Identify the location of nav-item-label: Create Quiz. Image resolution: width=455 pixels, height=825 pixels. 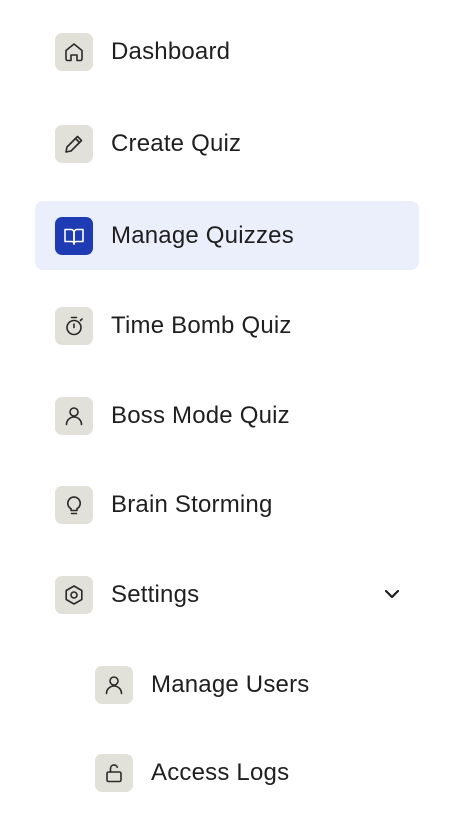
(176, 143).